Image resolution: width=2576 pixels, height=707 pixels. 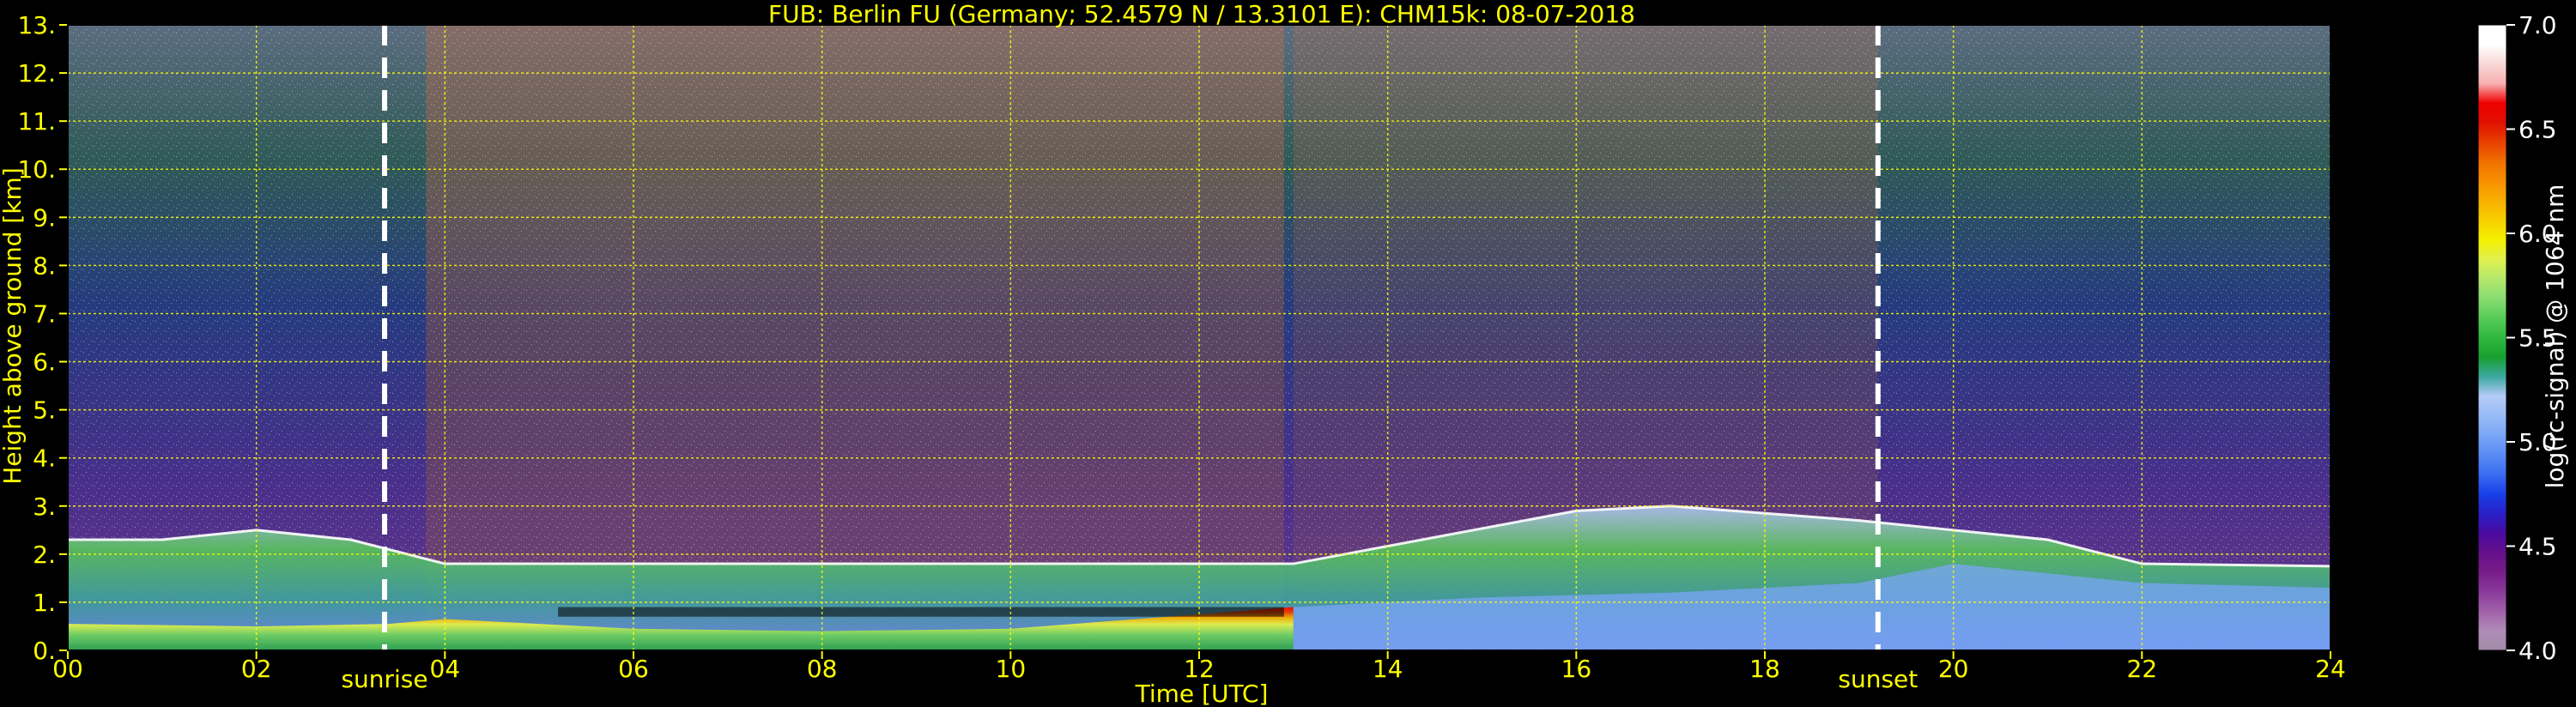 What do you see at coordinates (13, 326) in the screenshot?
I see `y-axis-label: Height above ground [km]` at bounding box center [13, 326].